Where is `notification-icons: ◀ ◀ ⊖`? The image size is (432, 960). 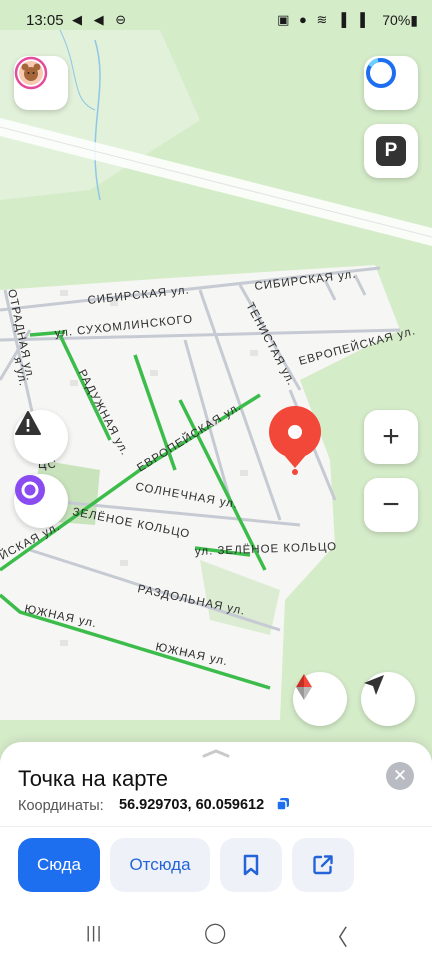 notification-icons: ◀ ◀ ⊖ is located at coordinates (101, 19).